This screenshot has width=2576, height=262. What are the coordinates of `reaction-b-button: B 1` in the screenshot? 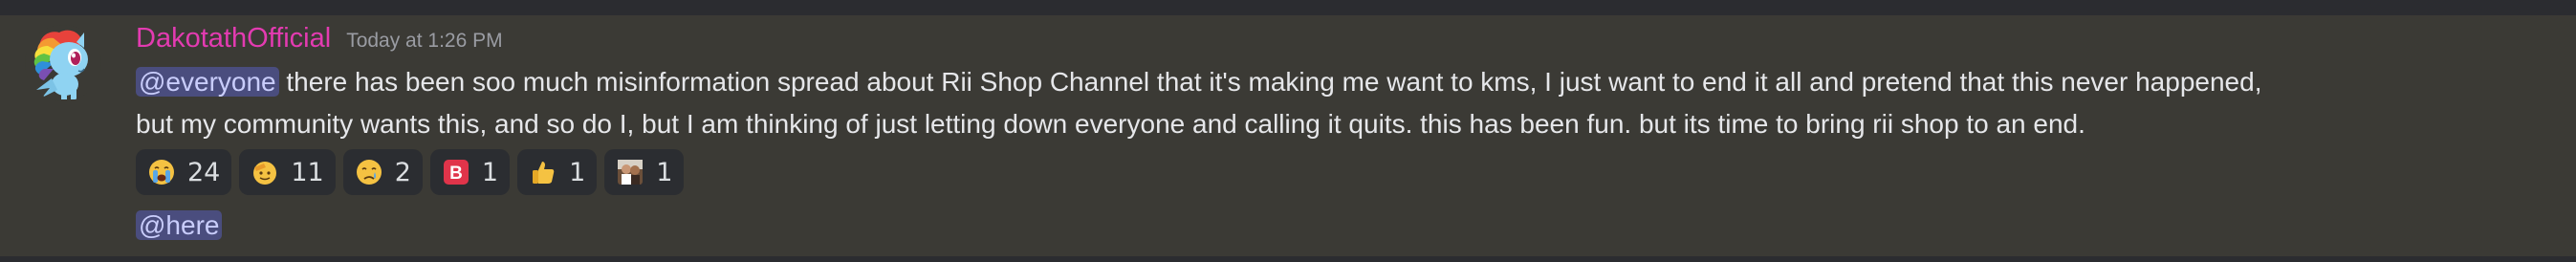 It's located at (470, 172).